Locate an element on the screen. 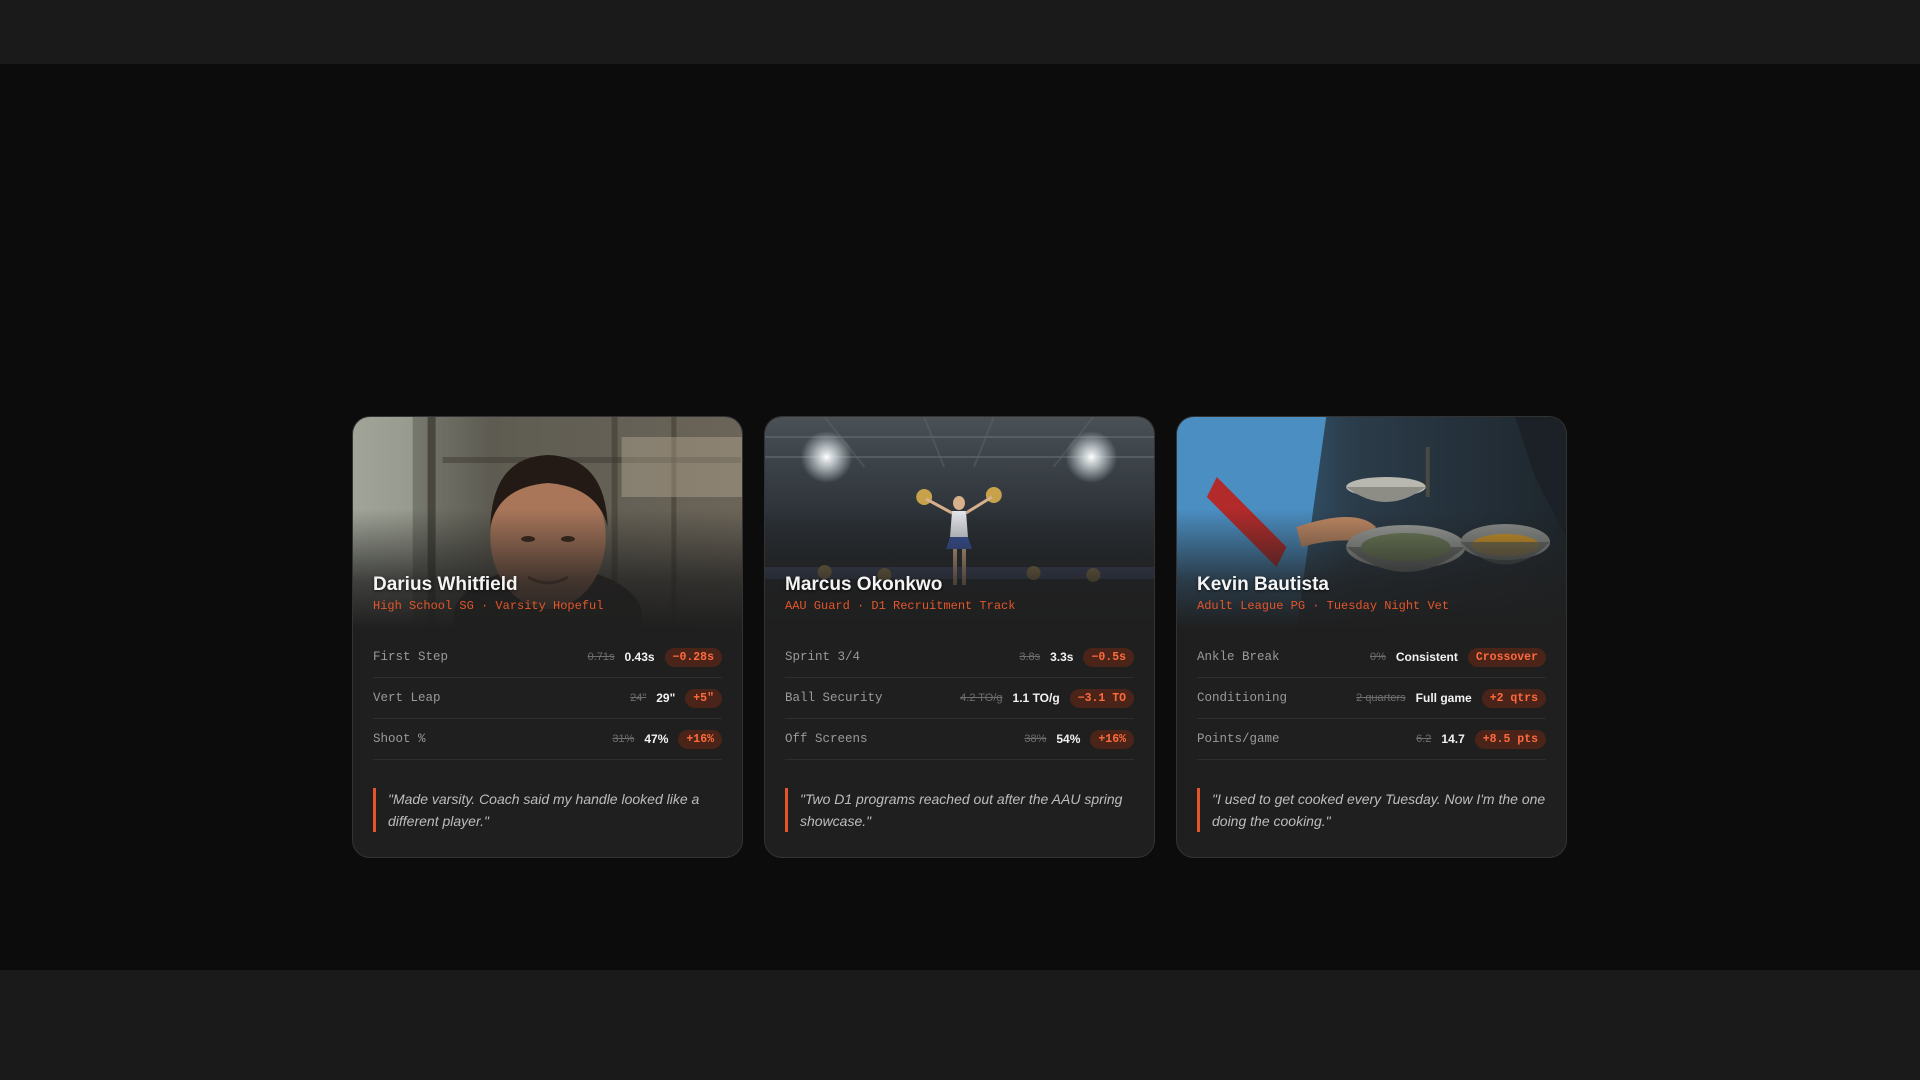 This screenshot has width=1920, height=1080. stat-row: First Step 0.71s 0.43s −0.28s is located at coordinates (547, 657).